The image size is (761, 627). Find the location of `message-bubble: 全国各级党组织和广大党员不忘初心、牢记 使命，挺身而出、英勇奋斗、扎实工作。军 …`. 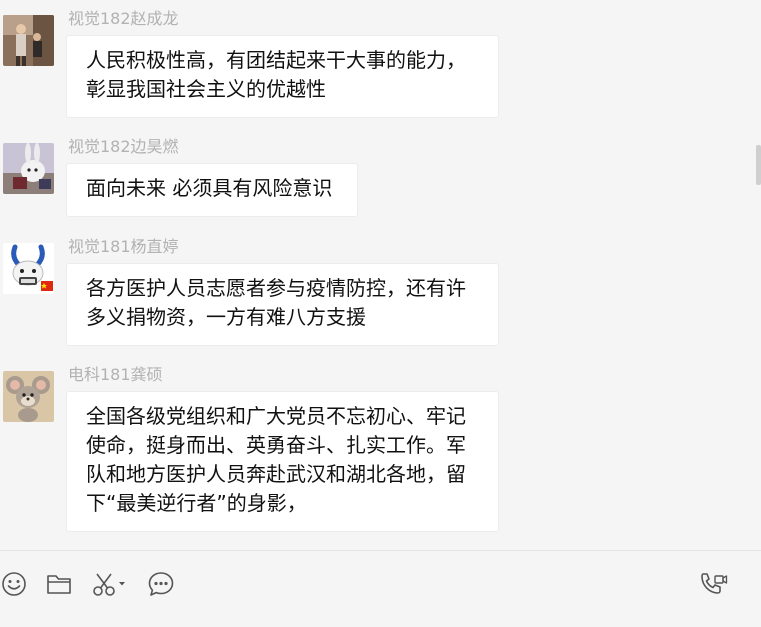

message-bubble: 全国各级党组织和广大党员不忘初心、牢记 使命，挺身而出、英勇奋斗、扎实工作。军 … is located at coordinates (282, 461).